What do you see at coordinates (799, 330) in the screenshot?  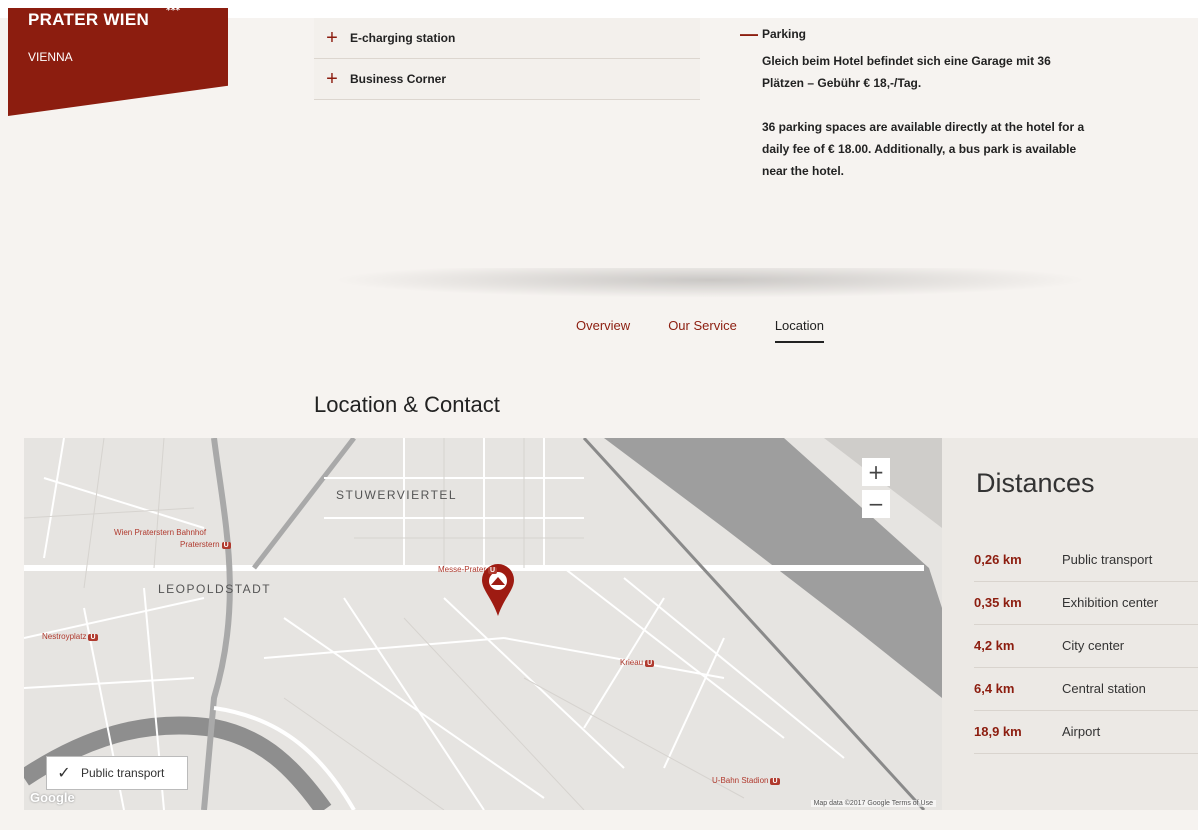 I see `tab-location: Location` at bounding box center [799, 330].